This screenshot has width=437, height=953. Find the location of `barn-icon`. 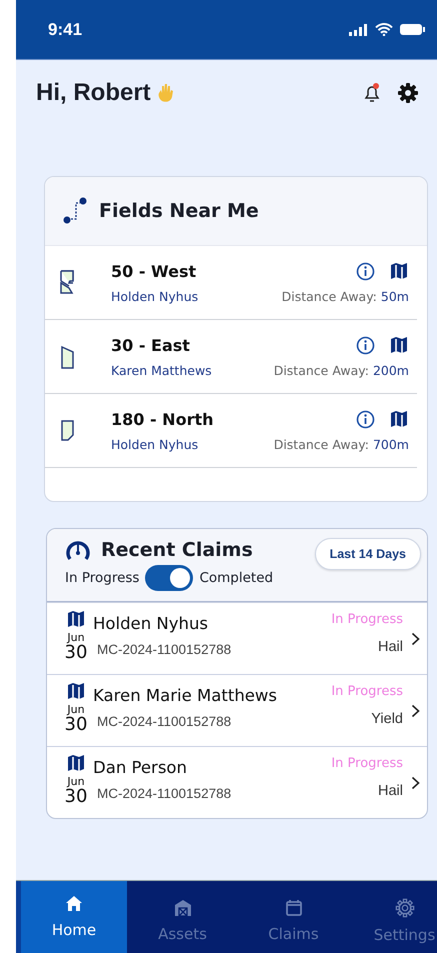

barn-icon is located at coordinates (183, 908).